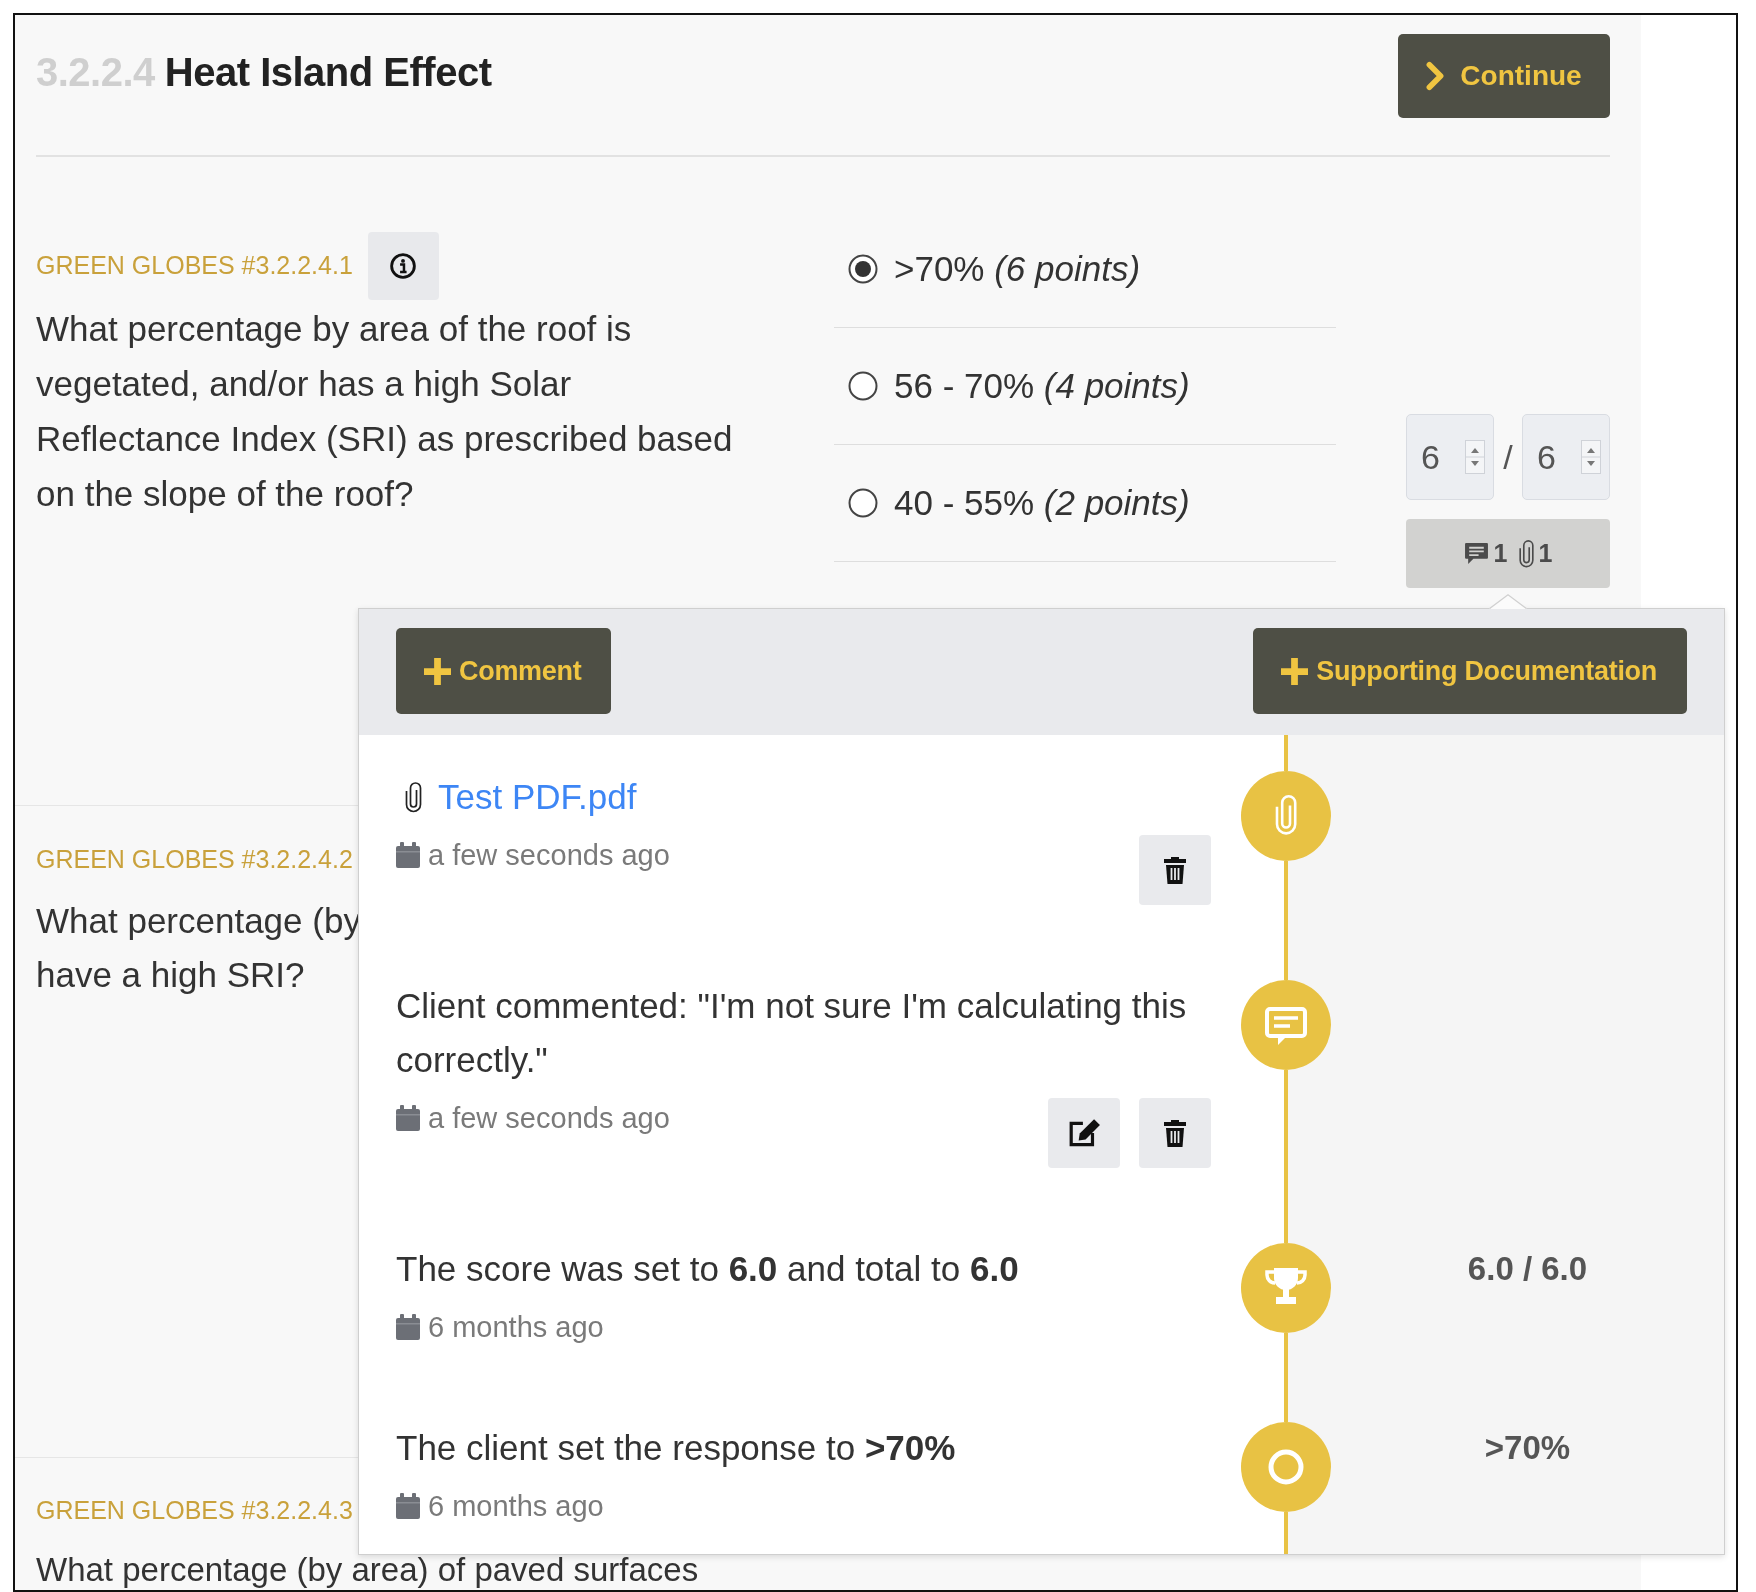  What do you see at coordinates (1527, 1268) in the screenshot?
I see `activity-value: 6.0 / 6.0` at bounding box center [1527, 1268].